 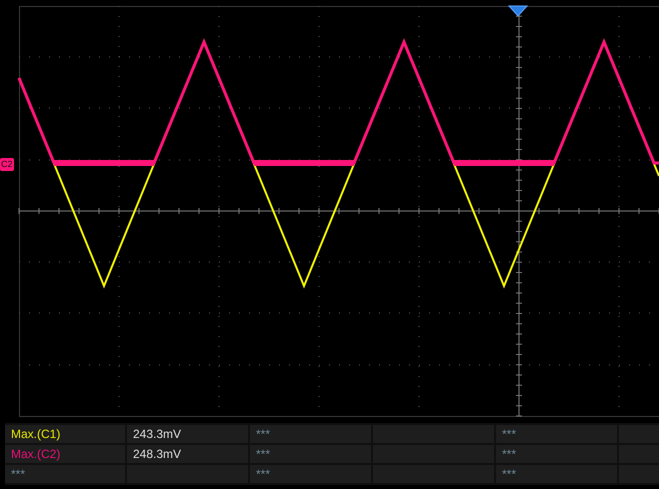 What do you see at coordinates (7, 164) in the screenshot?
I see `channel-marker: C2` at bounding box center [7, 164].